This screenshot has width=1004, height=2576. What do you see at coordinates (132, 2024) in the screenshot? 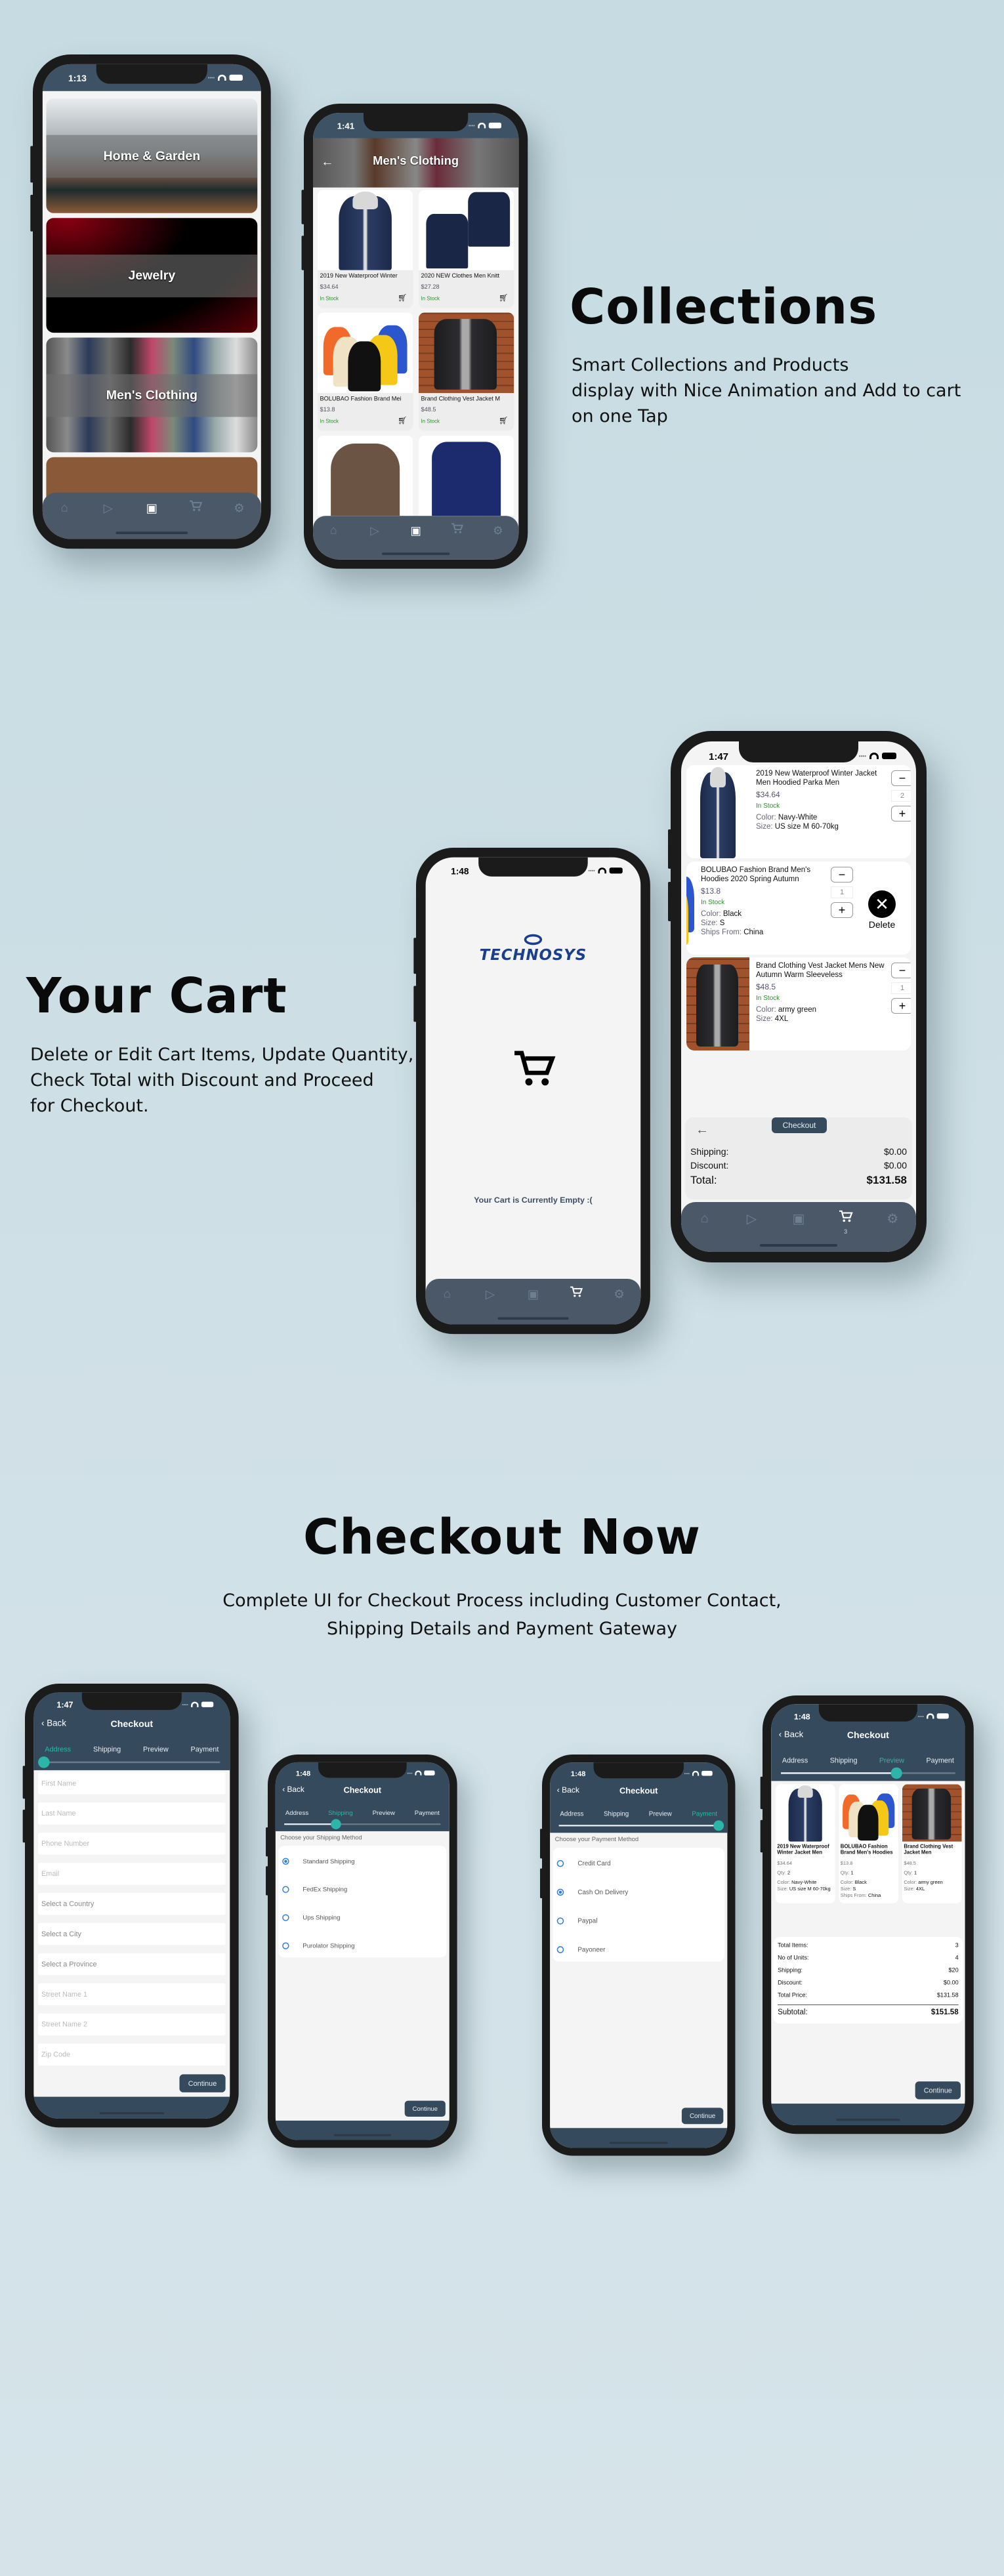
I see `street-name-2-field: Street Name 2` at bounding box center [132, 2024].